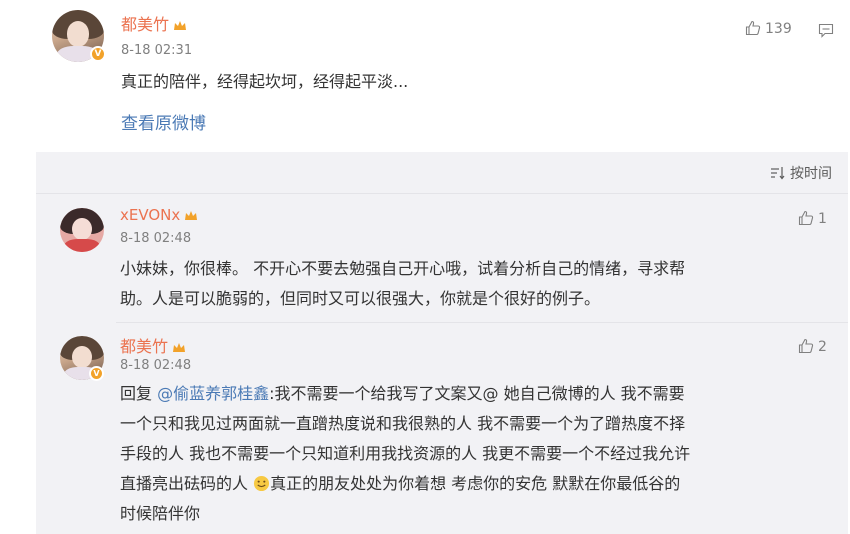  Describe the element at coordinates (213, 393) in the screenshot. I see `mention-link: @偷蓝养郭桂鑫` at that location.